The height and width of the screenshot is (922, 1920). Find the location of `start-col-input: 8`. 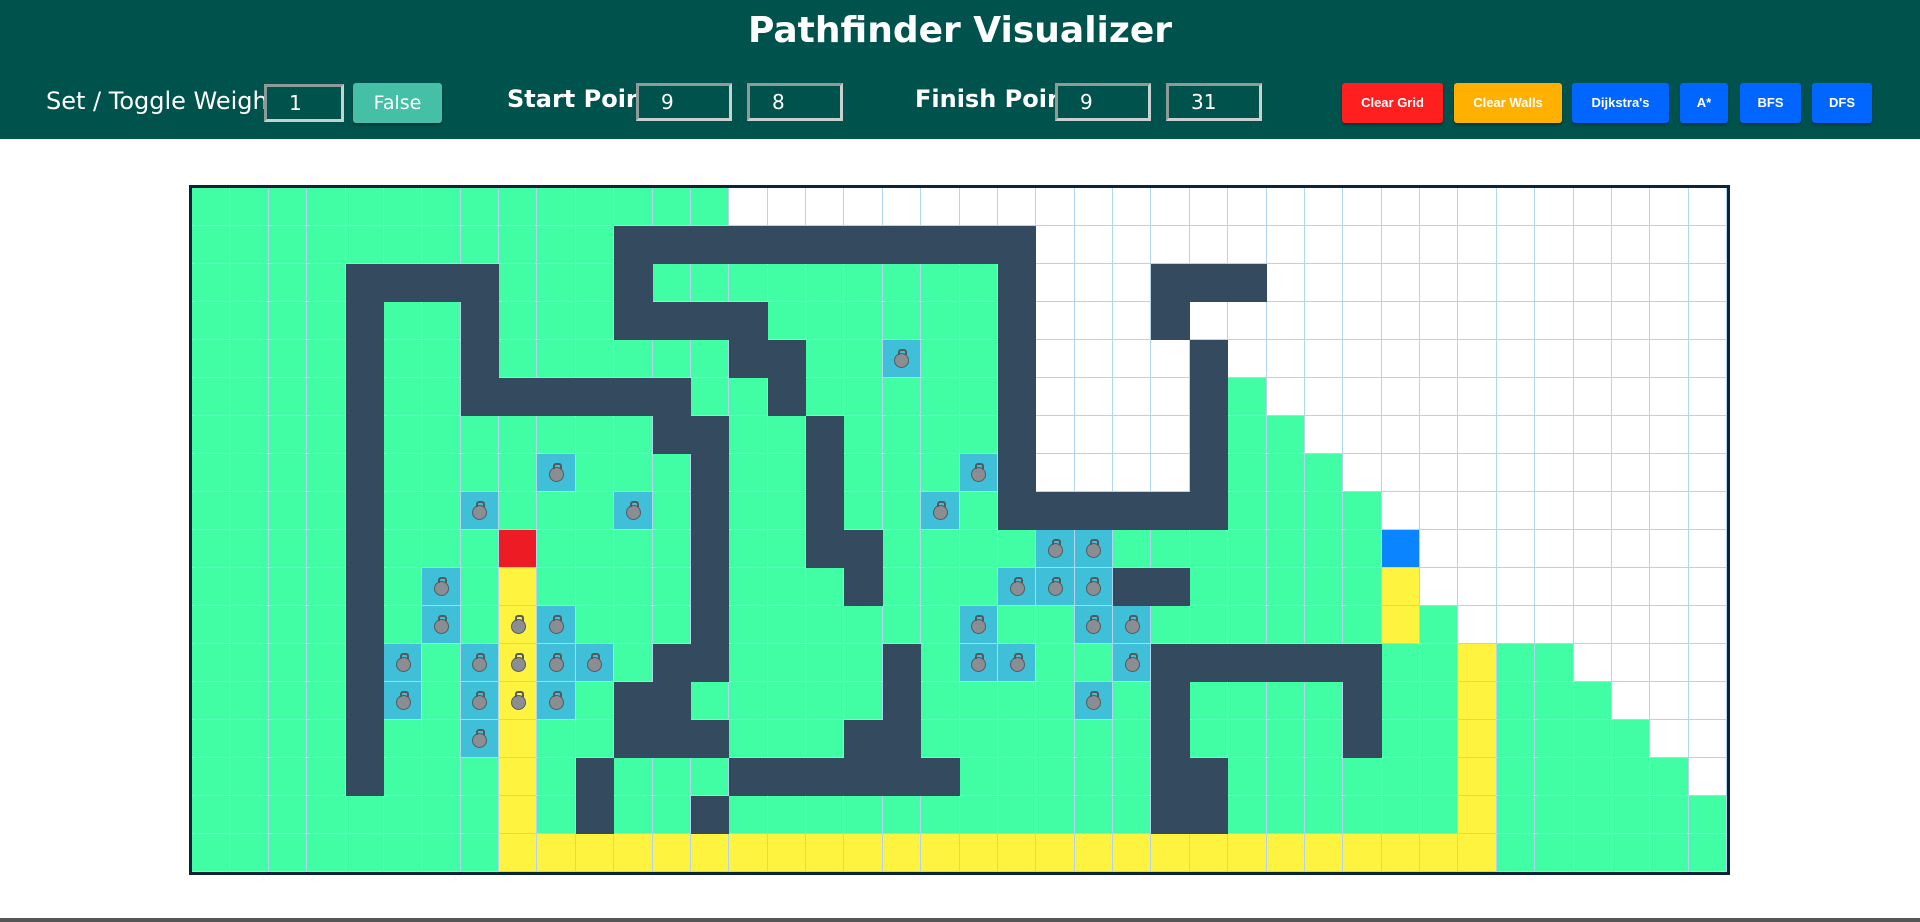

start-col-input: 8 is located at coordinates (795, 102).